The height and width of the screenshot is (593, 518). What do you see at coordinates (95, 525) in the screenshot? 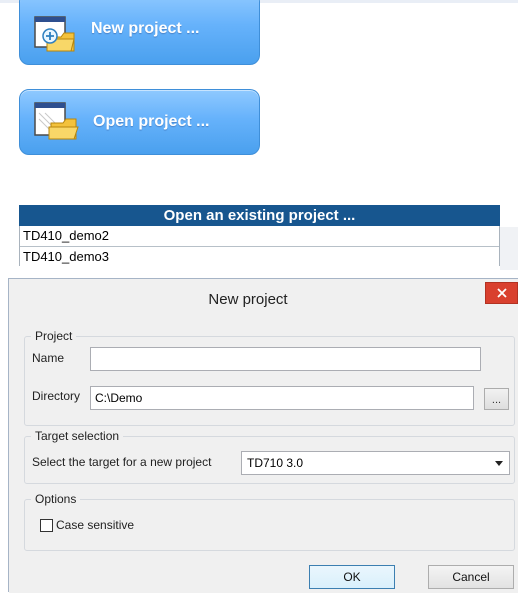
I see `case-sensitive-label: Case sensitive` at bounding box center [95, 525].